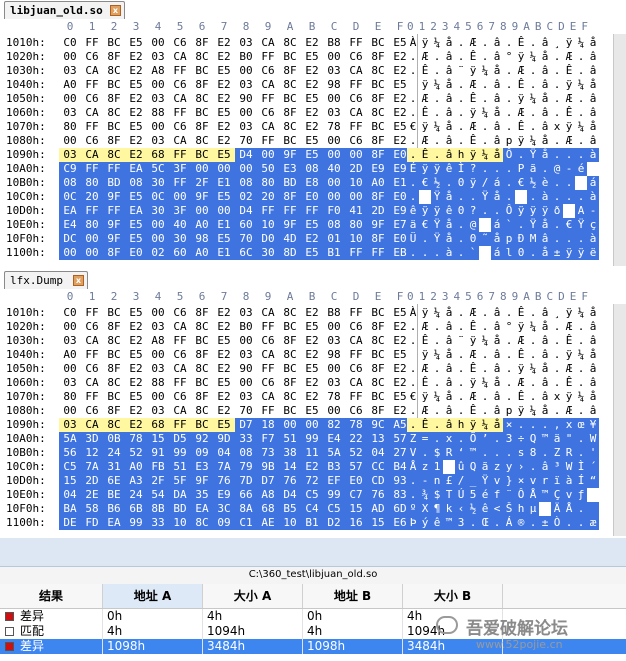 The image size is (626, 661). What do you see at coordinates (485, 197) in the screenshot?
I see `ascii-char: Ÿ` at bounding box center [485, 197].